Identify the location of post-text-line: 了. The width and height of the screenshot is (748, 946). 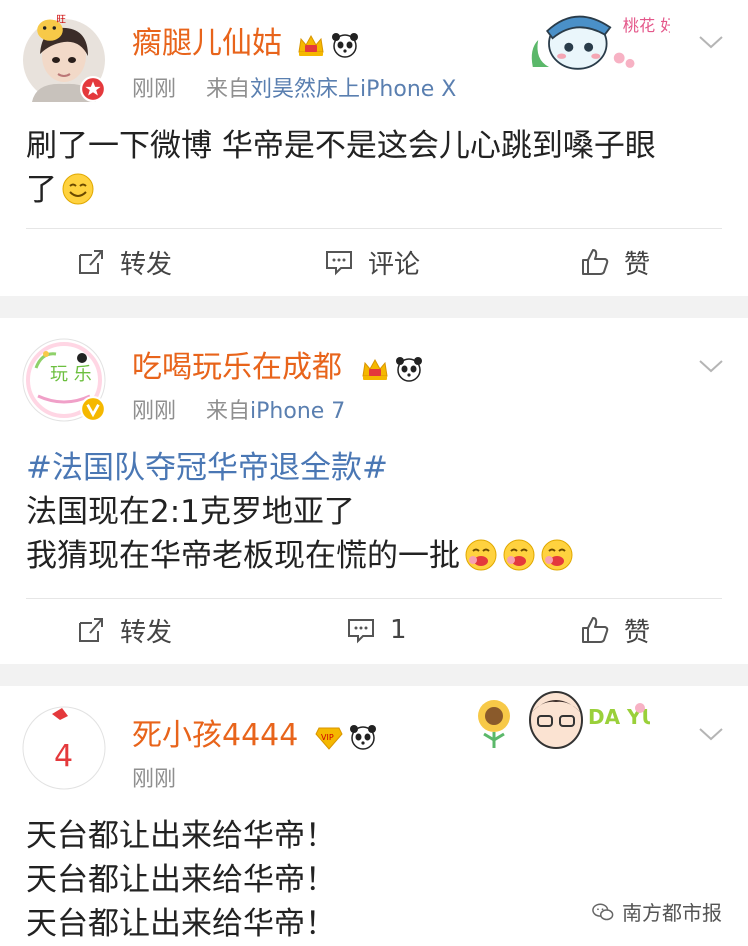
(41, 190).